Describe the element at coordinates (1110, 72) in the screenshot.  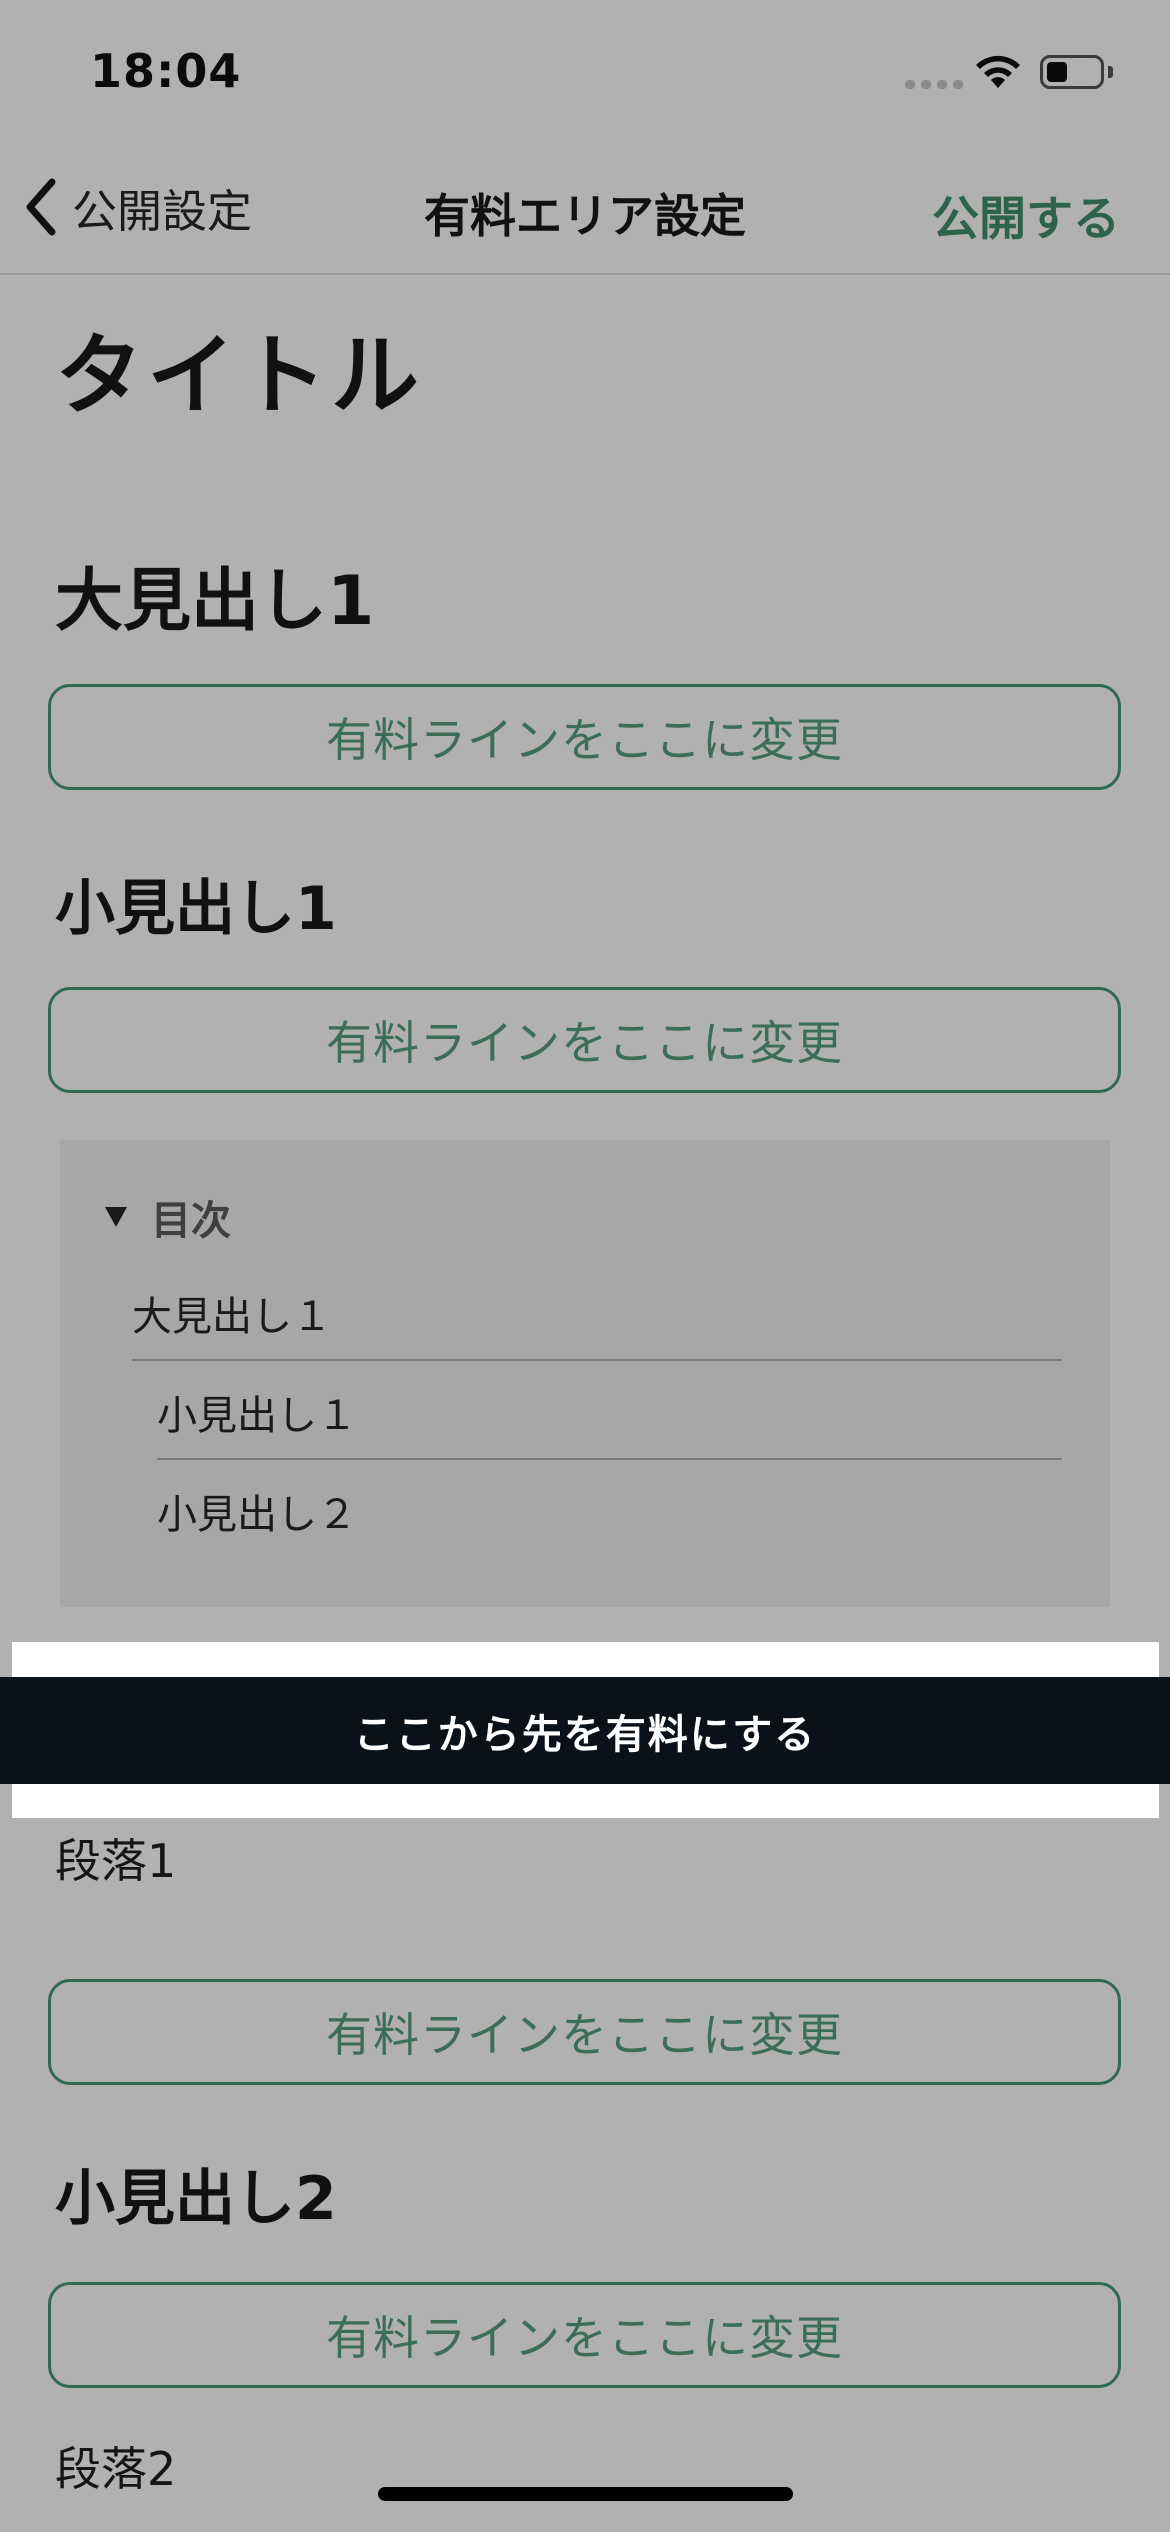
I see `battery-cap` at that location.